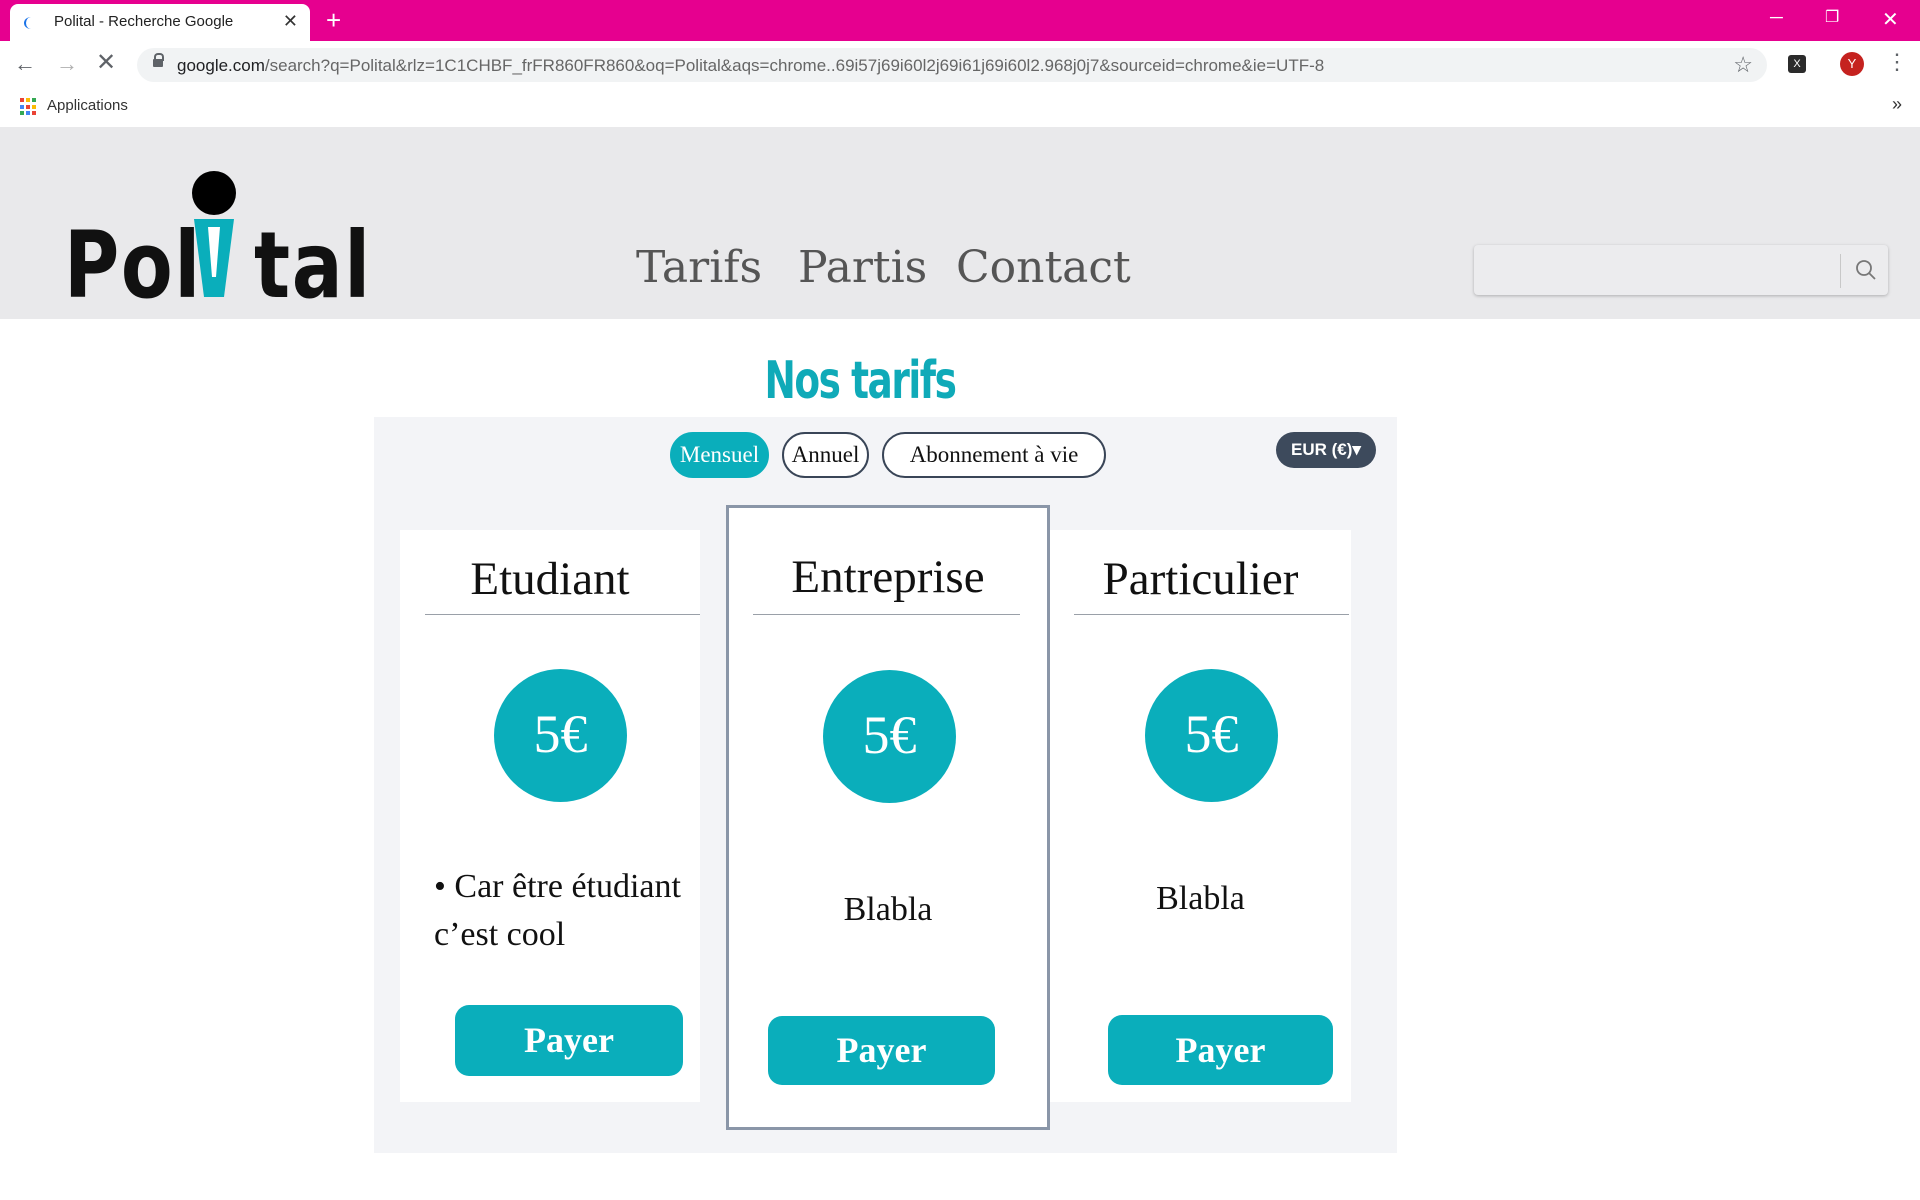  Describe the element at coordinates (1897, 62) in the screenshot. I see `browser-menu-icon: ⋮` at that location.